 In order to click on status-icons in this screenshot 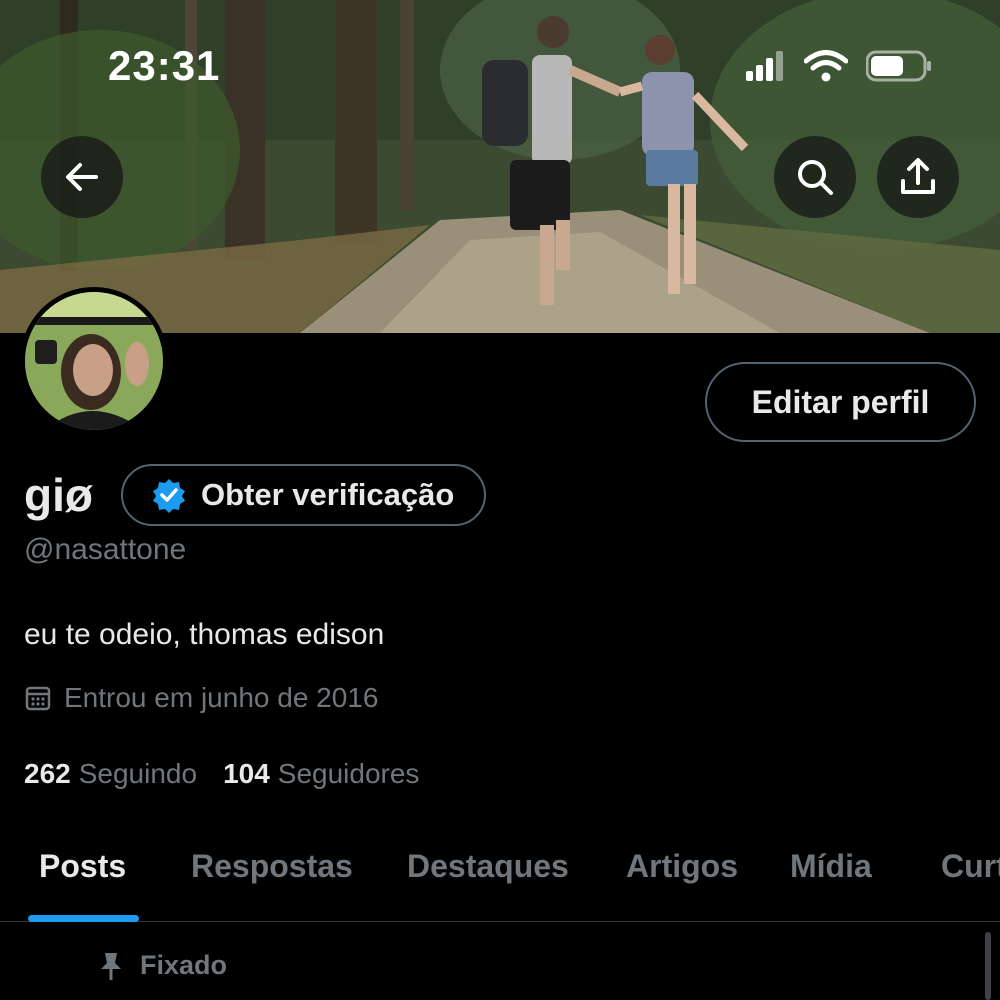, I will do `click(839, 66)`.